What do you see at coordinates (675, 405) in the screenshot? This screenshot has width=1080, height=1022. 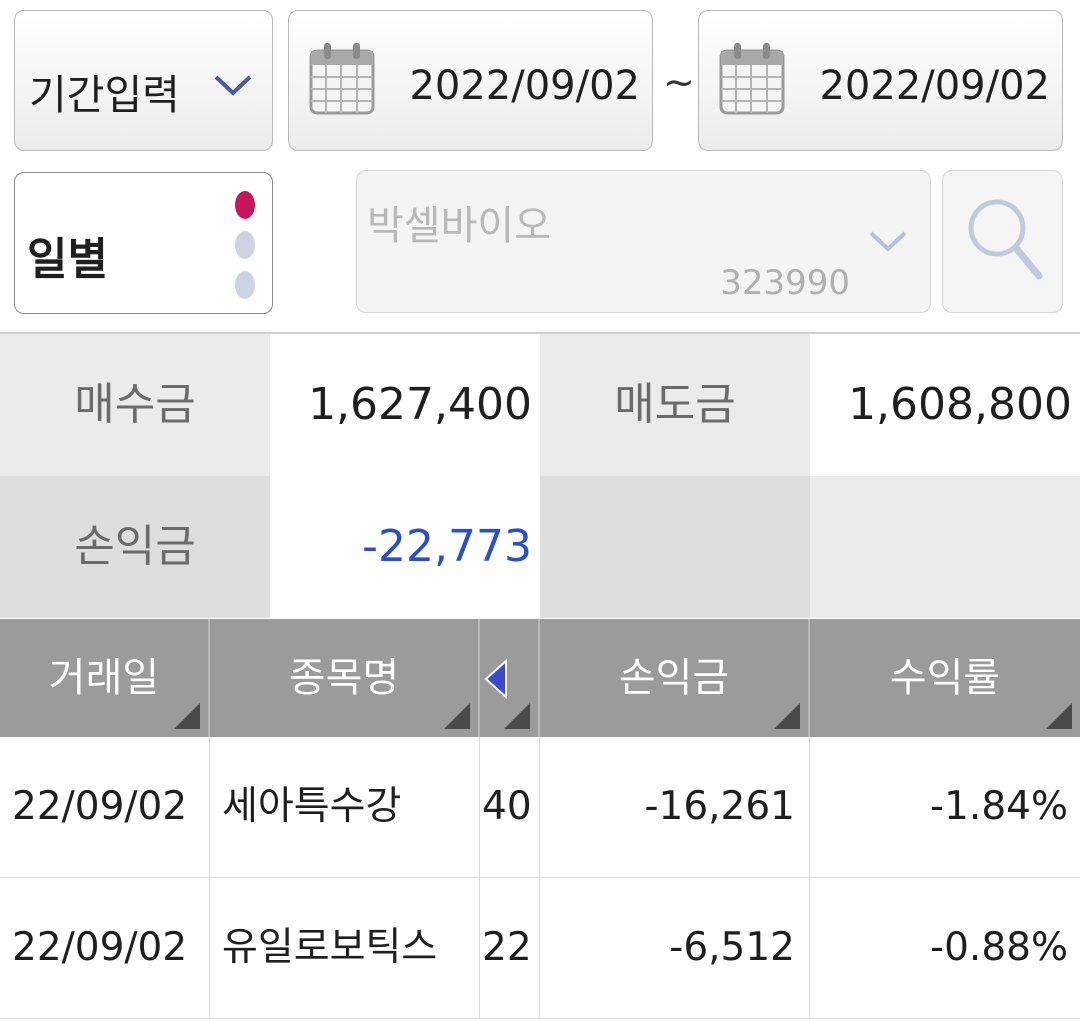 I see `sell-amount-label: 매도금` at bounding box center [675, 405].